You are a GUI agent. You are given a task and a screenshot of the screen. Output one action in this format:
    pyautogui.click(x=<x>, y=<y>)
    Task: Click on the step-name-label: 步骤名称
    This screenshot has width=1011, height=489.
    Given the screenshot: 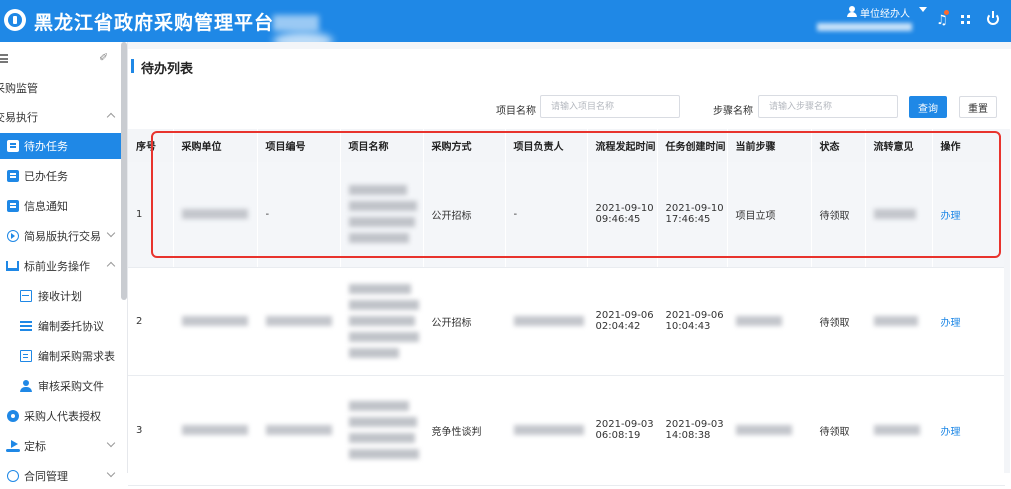 What is the action you would take?
    pyautogui.click(x=733, y=111)
    